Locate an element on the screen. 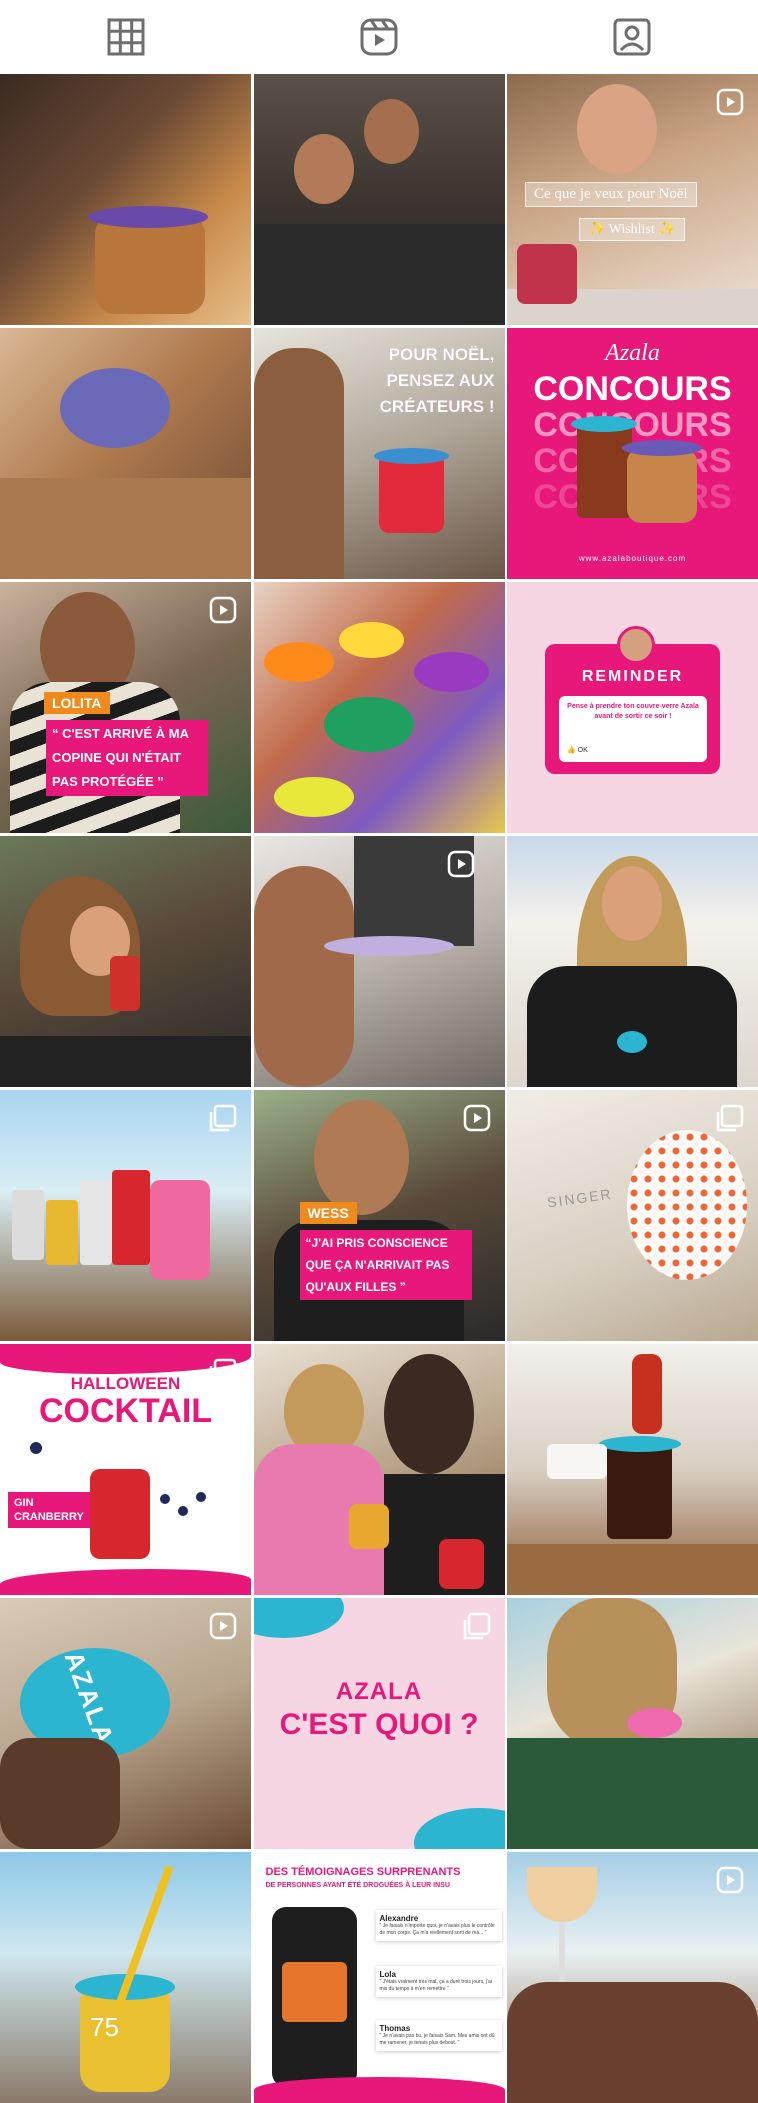  post-azala-cup: AZALA is located at coordinates (125, 1723).